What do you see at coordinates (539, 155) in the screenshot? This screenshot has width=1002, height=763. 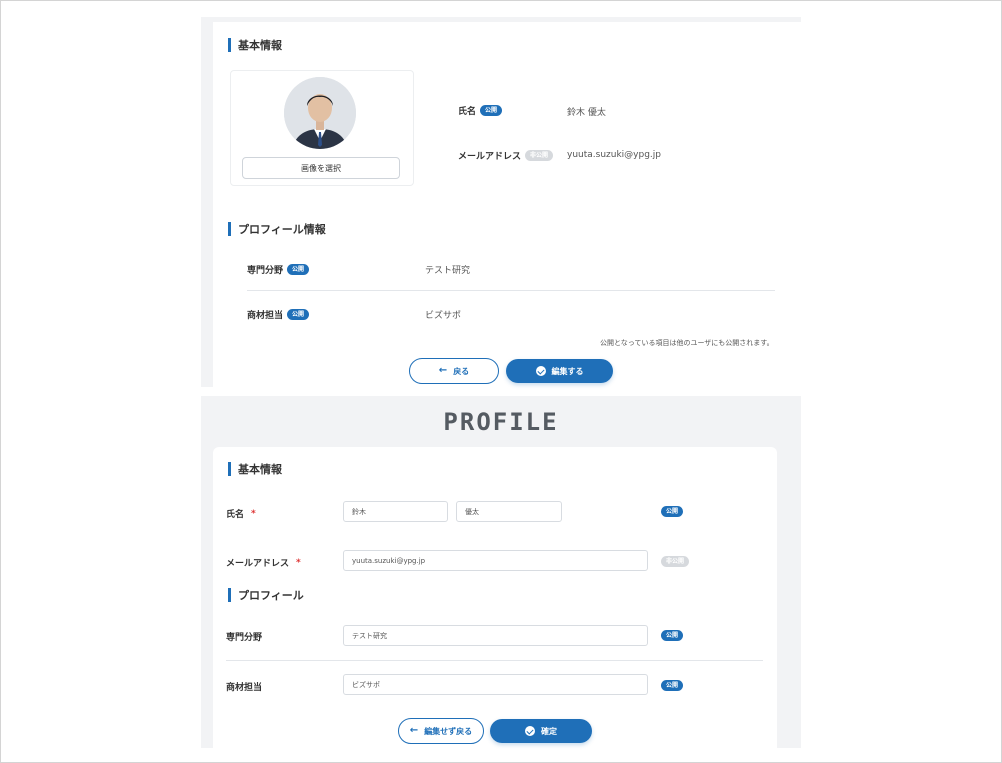 I see `private-badge: 非公開` at bounding box center [539, 155].